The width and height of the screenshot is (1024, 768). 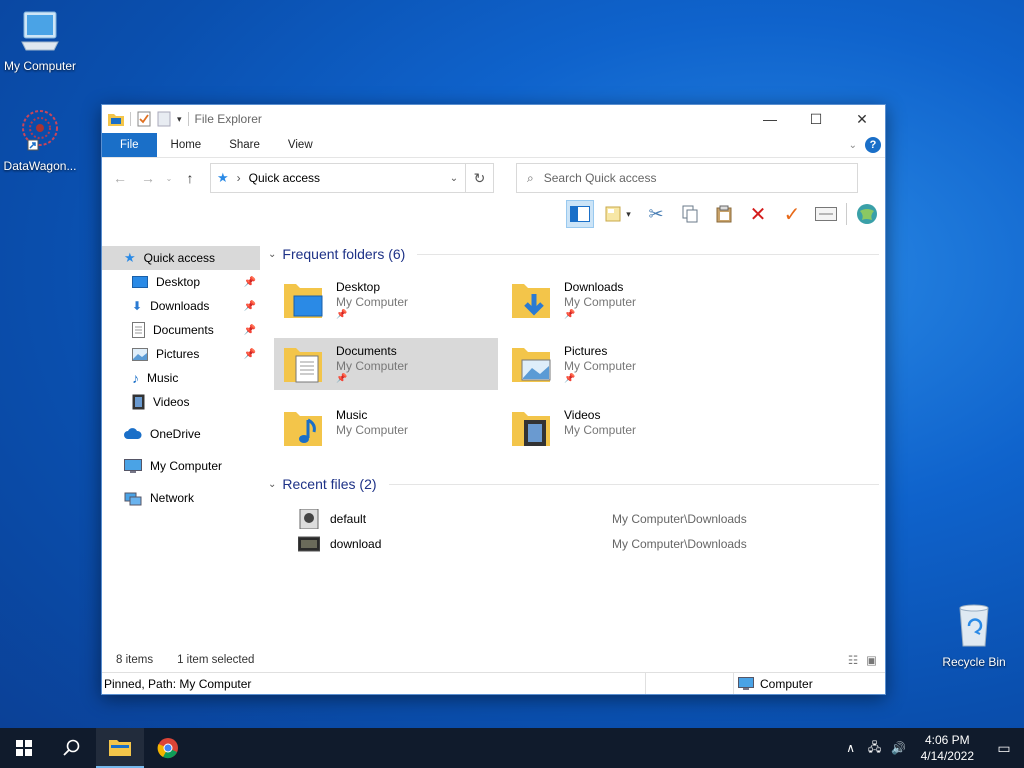 I want to click on new-folder-icon, so click(x=164, y=119).